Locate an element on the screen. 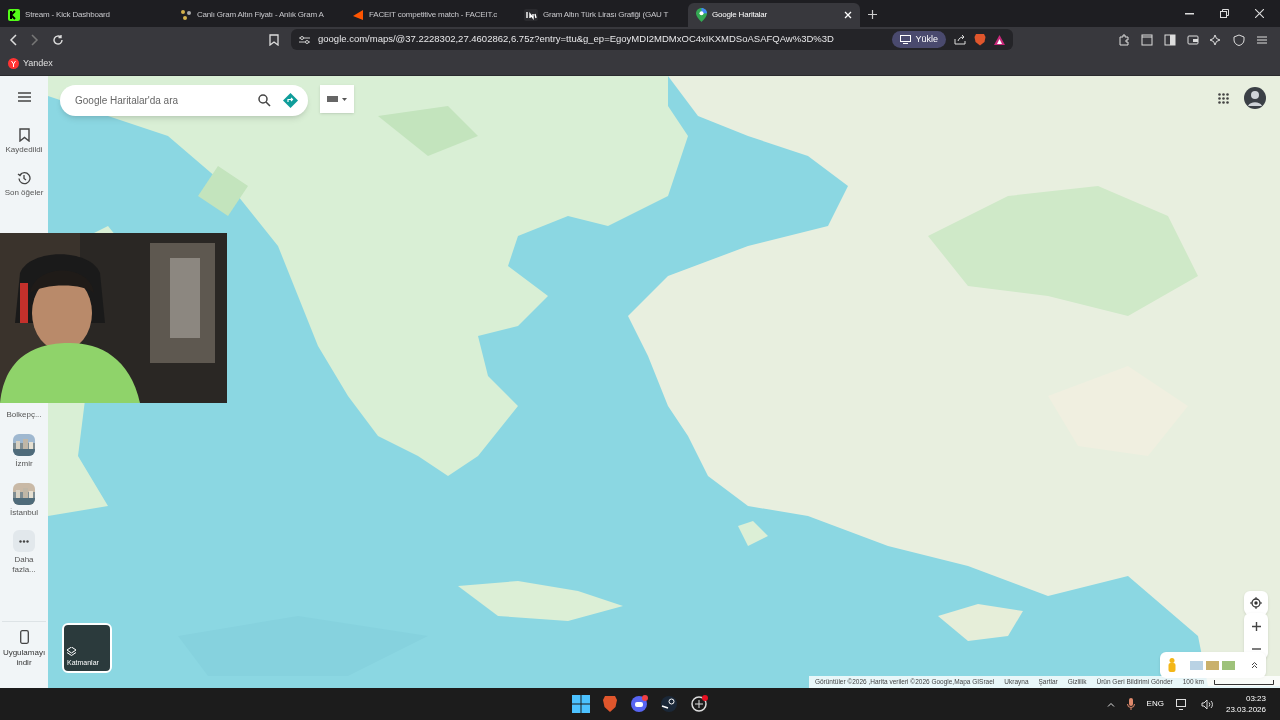 This screenshot has width=1280, height=720. sidebar-label: İzmir is located at coordinates (24, 464).